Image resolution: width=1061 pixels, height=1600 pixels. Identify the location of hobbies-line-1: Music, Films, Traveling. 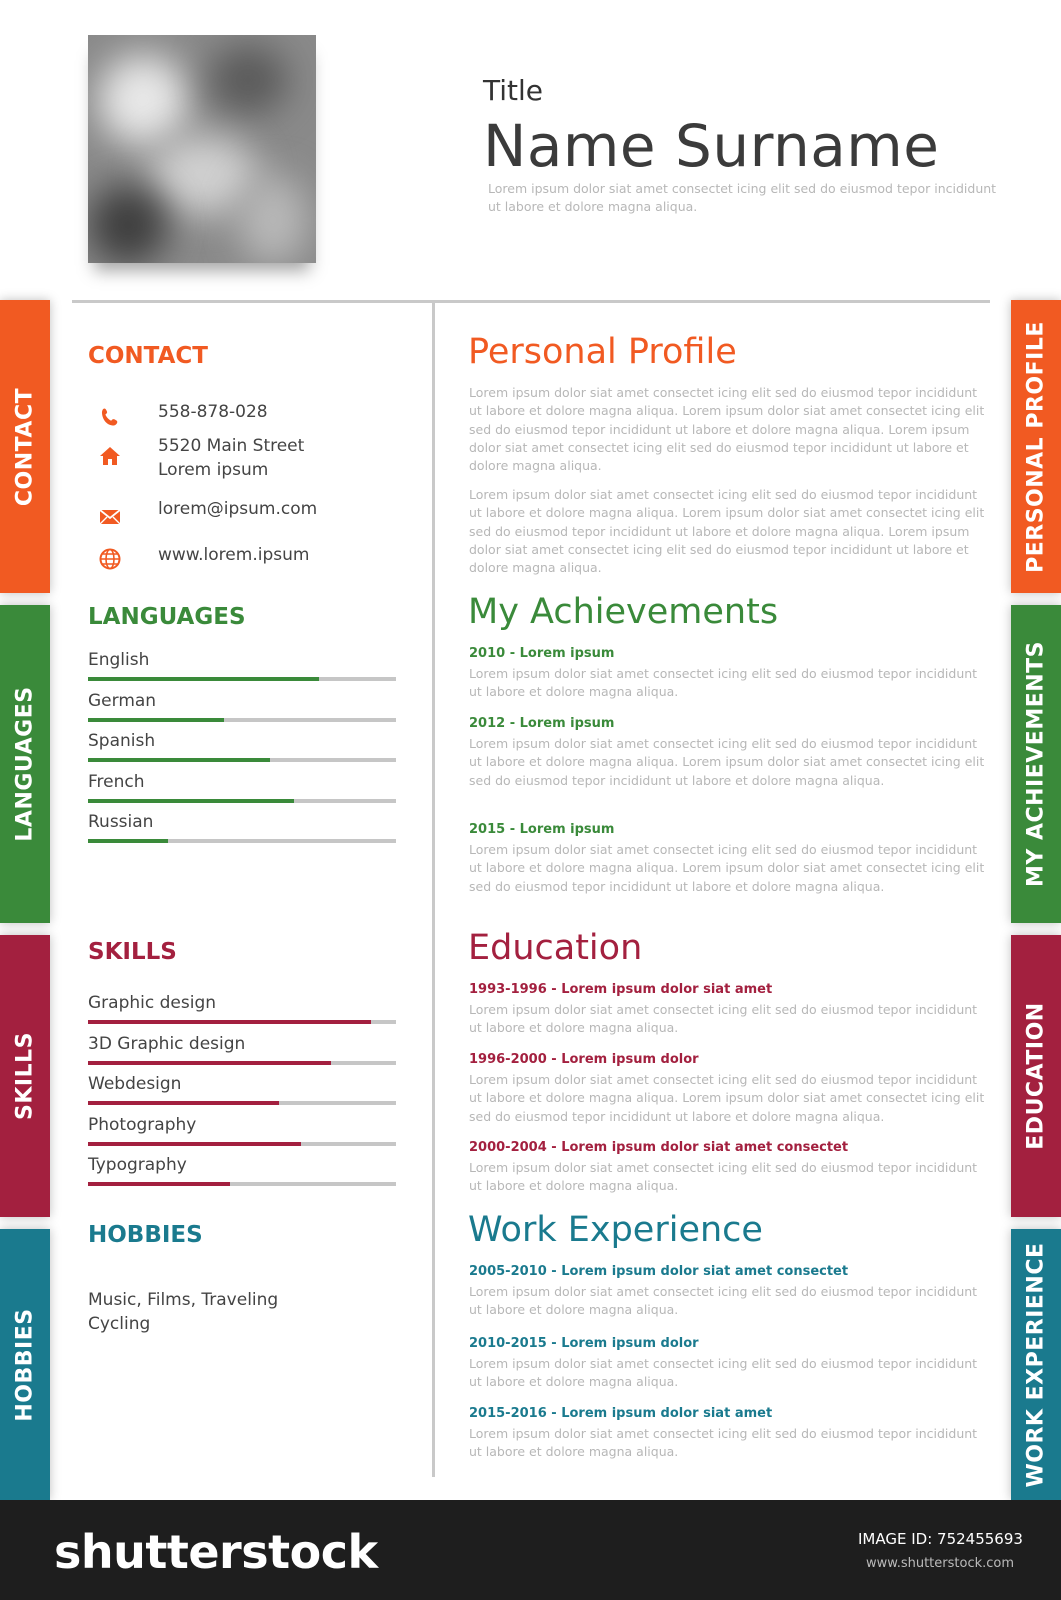
(183, 1300).